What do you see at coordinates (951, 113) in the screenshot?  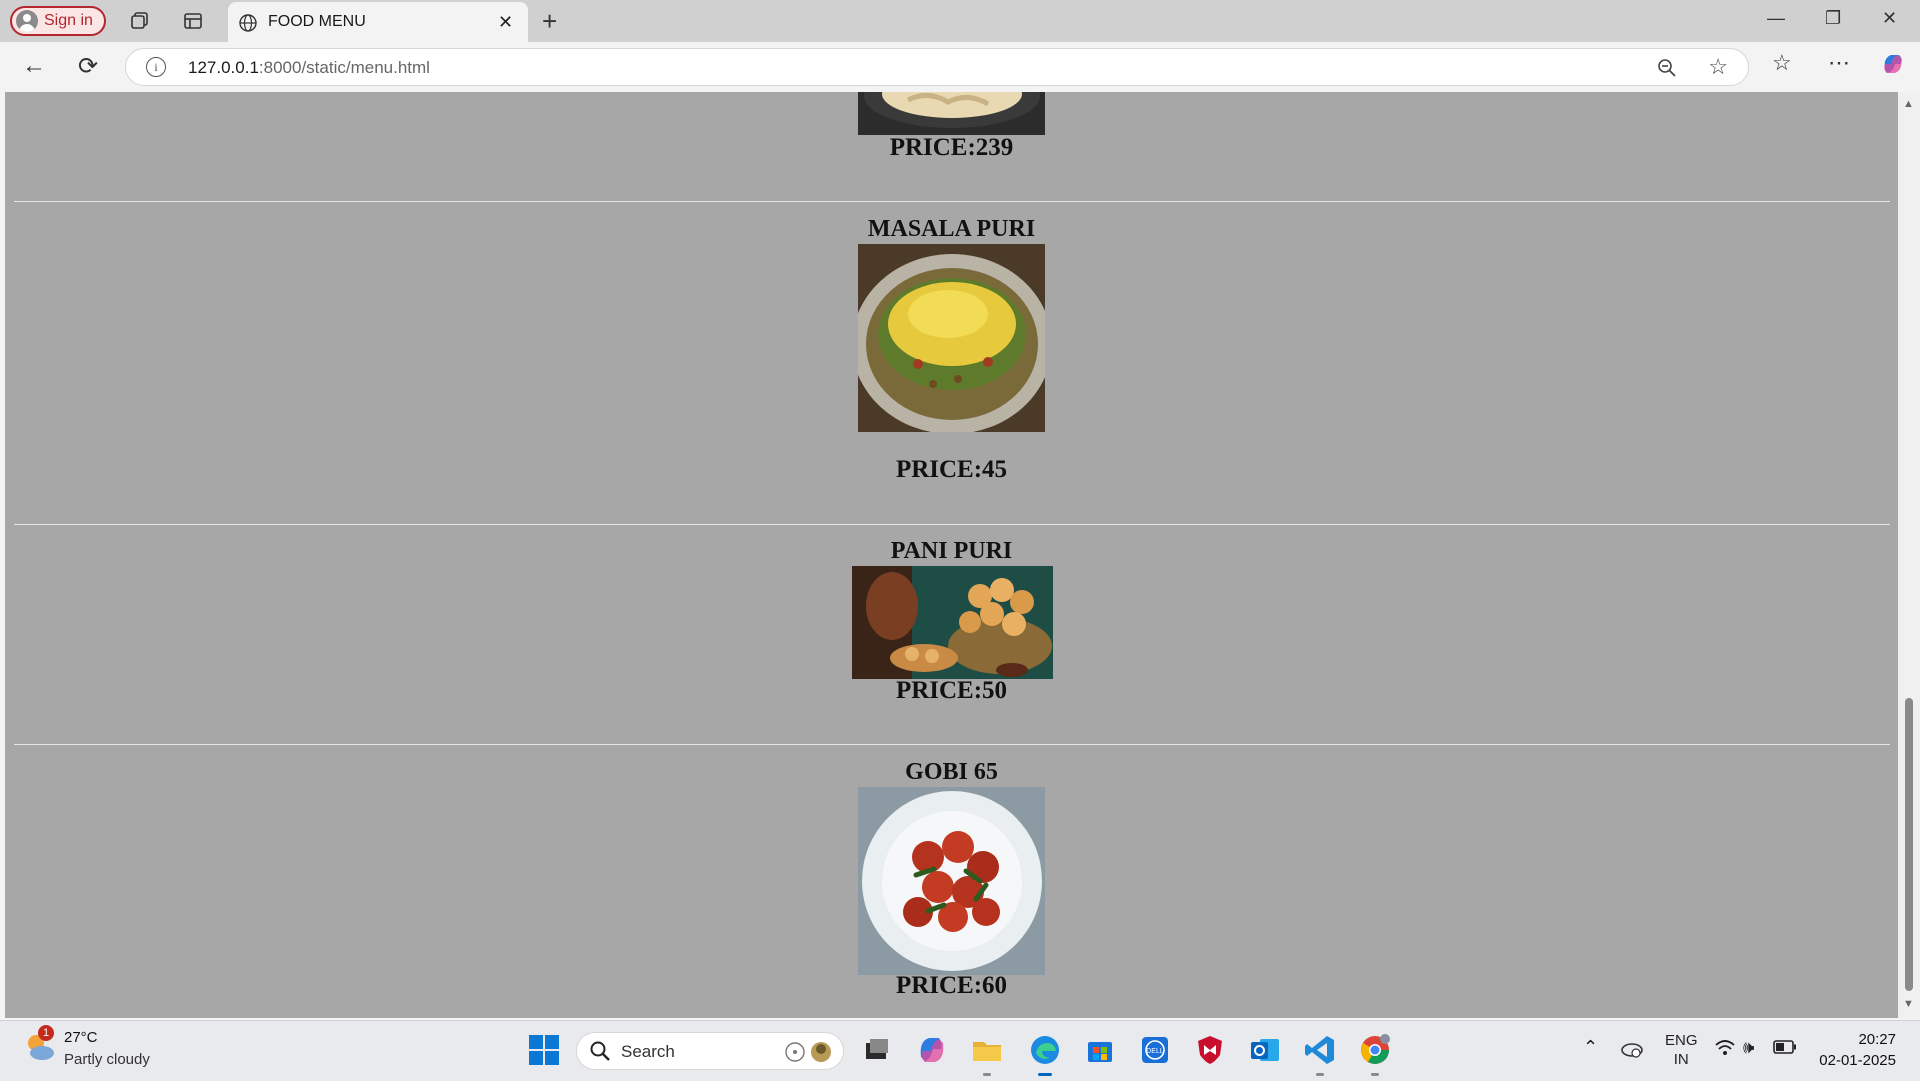 I see `dish-image-previous` at bounding box center [951, 113].